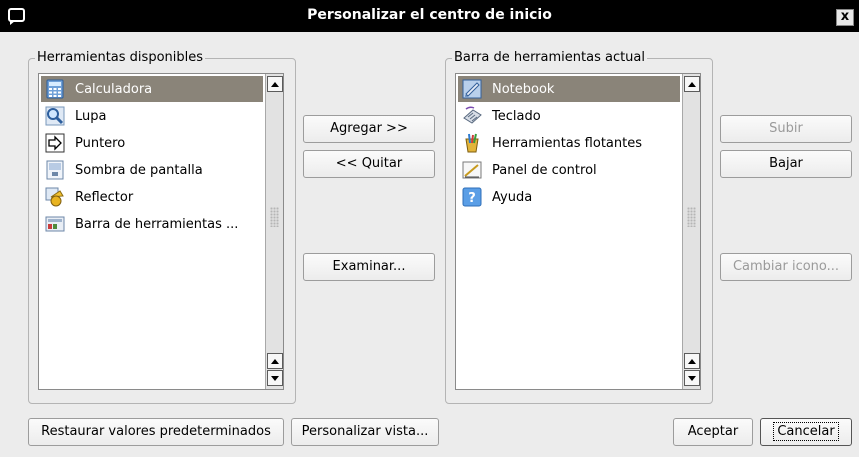  I want to click on floating-tools-icon, so click(472, 143).